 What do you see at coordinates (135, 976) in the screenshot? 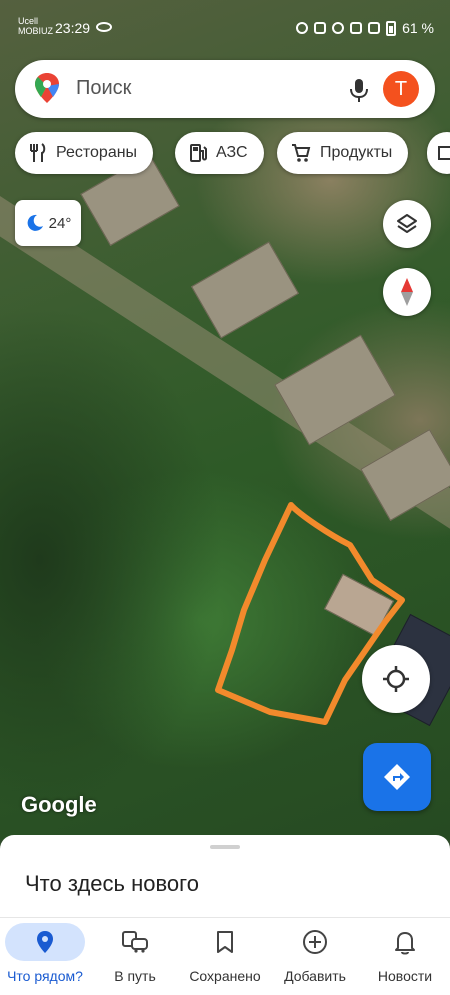
I see `nav-label: В путь` at bounding box center [135, 976].